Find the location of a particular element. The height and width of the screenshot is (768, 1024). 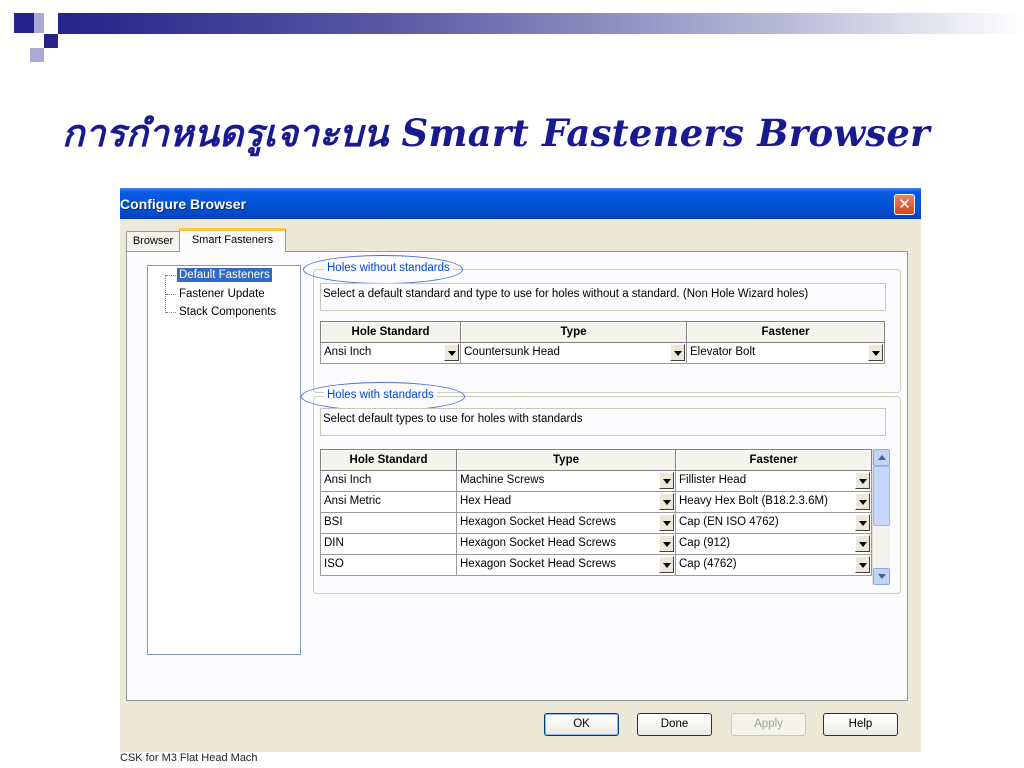

fastener-select: Cap (4762) is located at coordinates (773, 565).